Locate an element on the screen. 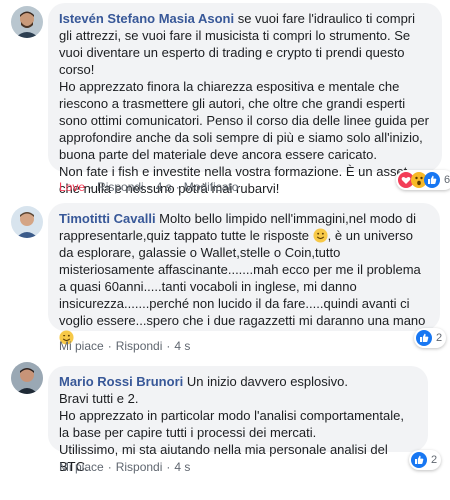 The height and width of the screenshot is (500, 450). comment-actions: Love · Rispondi · 4 s · Modificato is located at coordinates (148, 187).